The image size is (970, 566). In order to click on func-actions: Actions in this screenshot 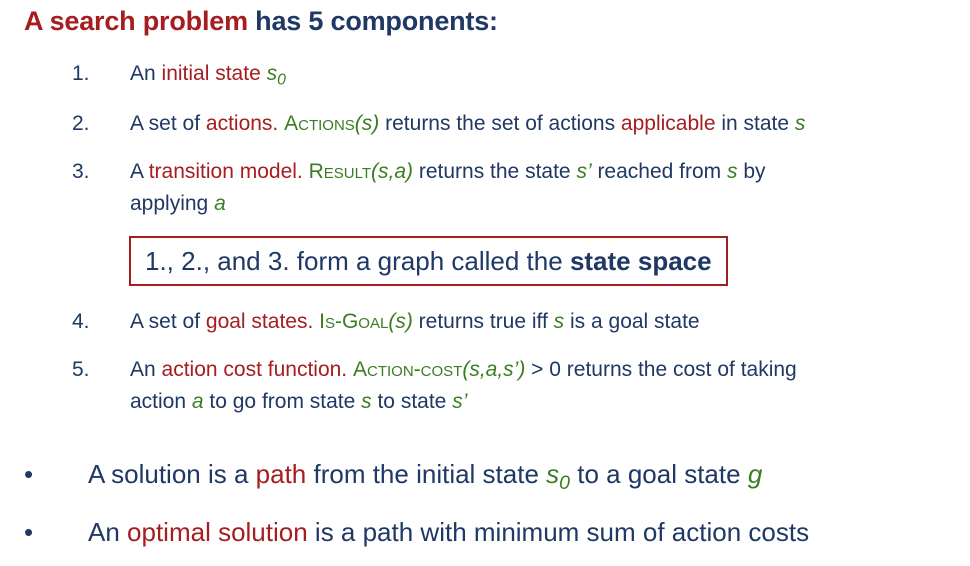, I will do `click(319, 123)`.